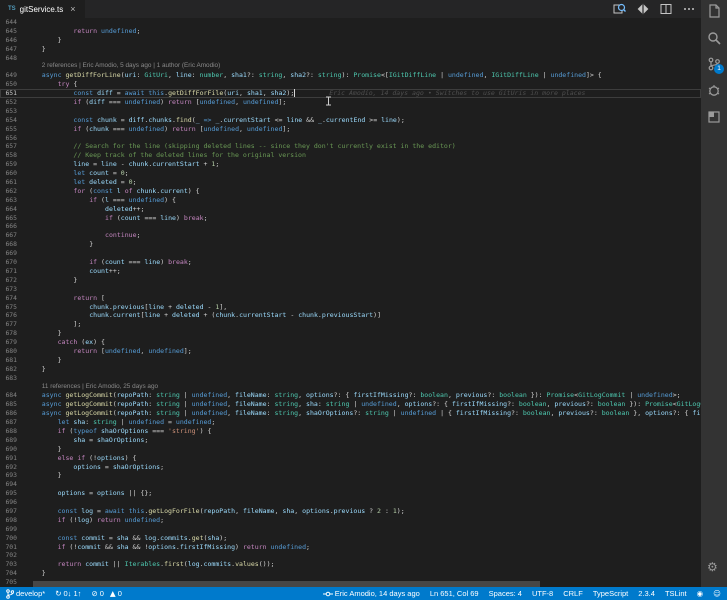  Describe the element at coordinates (350, 475) in the screenshot. I see `code-line: 693}` at that location.